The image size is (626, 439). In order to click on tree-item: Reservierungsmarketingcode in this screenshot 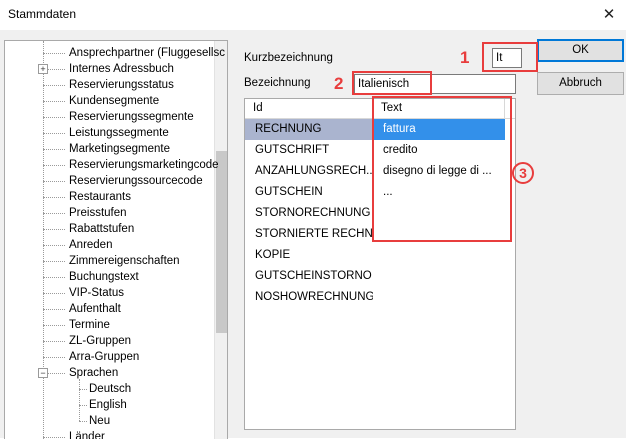, I will do `click(144, 165)`.